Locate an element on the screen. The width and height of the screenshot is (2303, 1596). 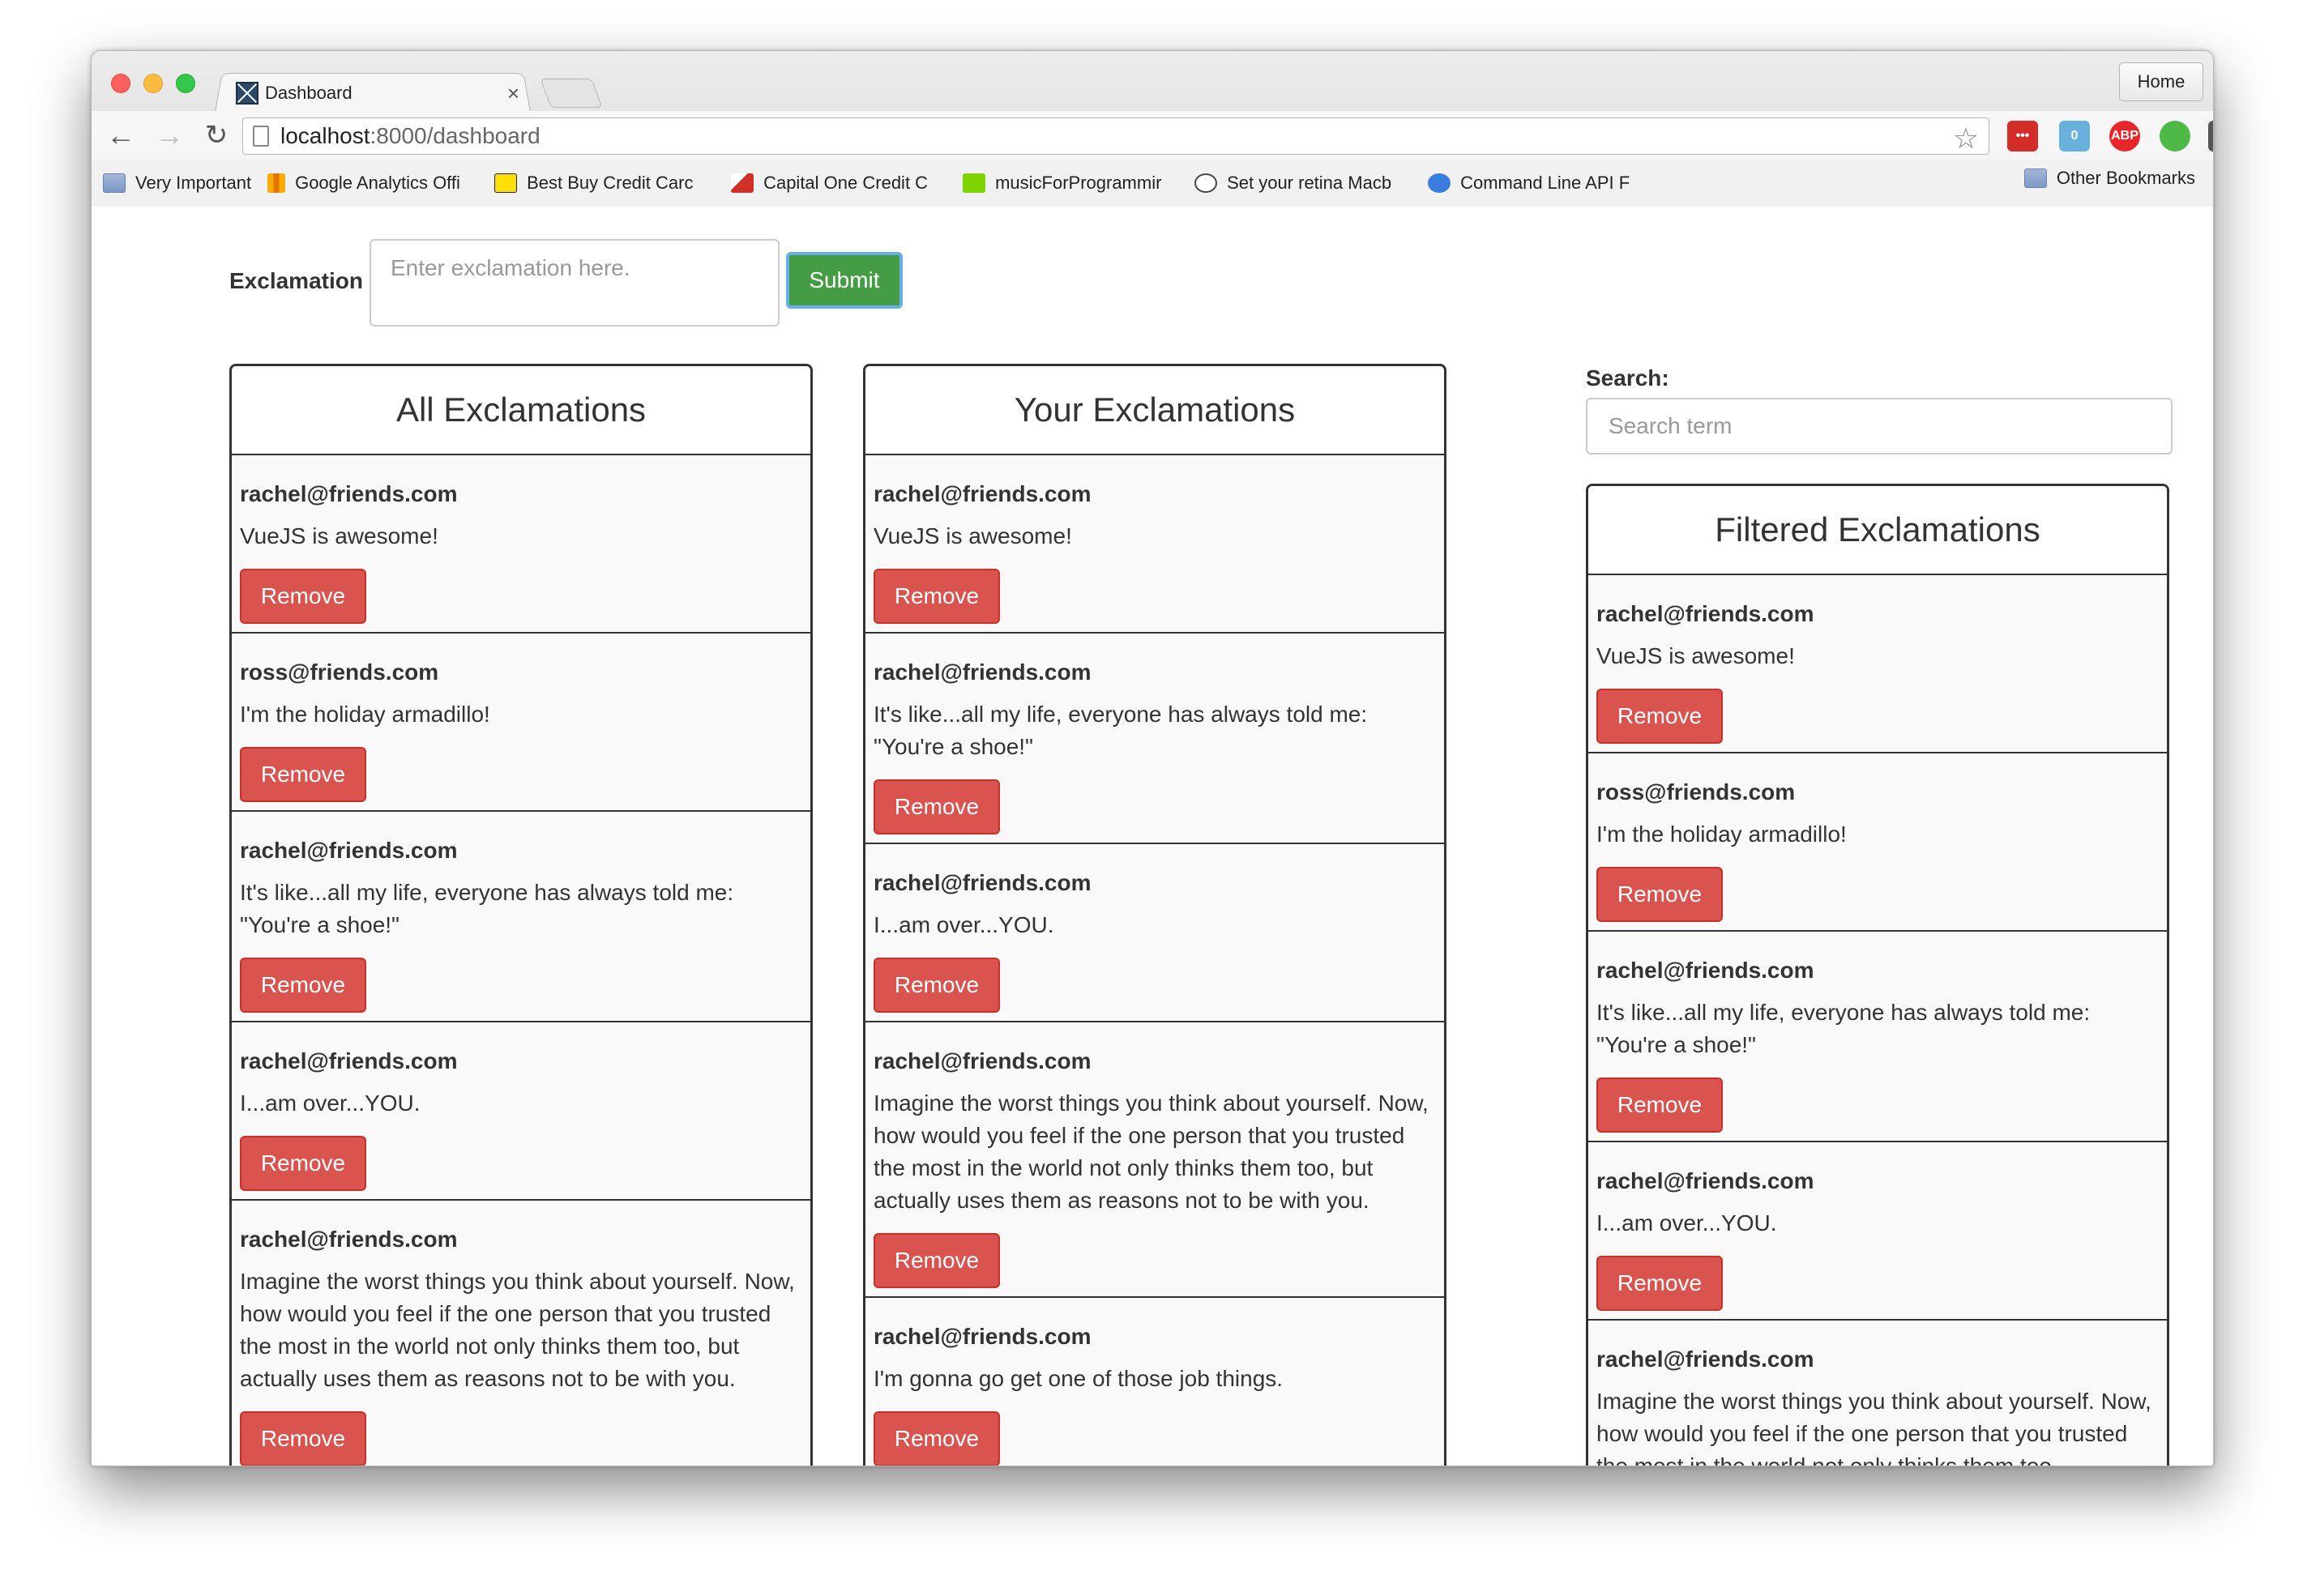
page-icon is located at coordinates (261, 136).